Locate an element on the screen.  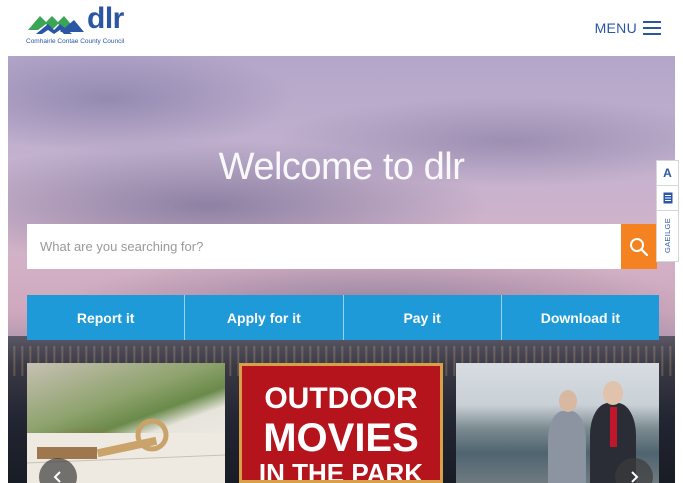
search-button is located at coordinates (639, 246).